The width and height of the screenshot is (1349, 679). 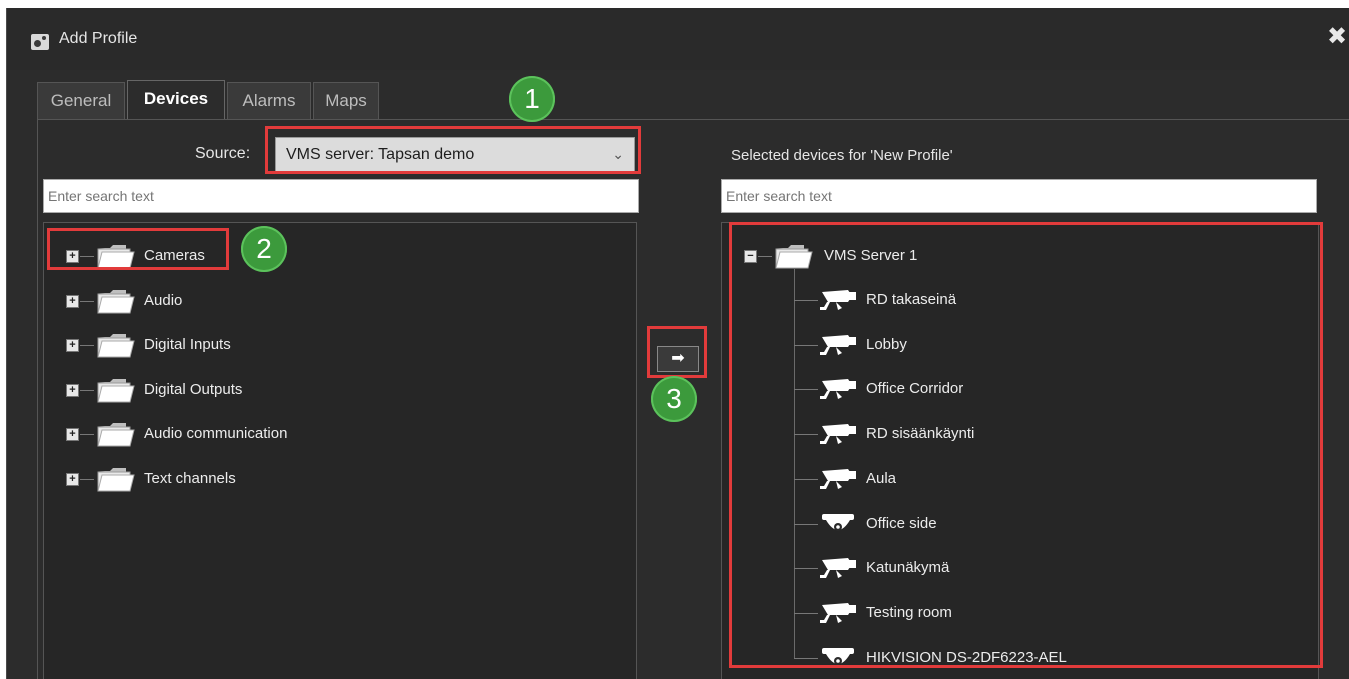 What do you see at coordinates (334, 345) in the screenshot?
I see `tree-item-digital-inputs: + Digital Inputs` at bounding box center [334, 345].